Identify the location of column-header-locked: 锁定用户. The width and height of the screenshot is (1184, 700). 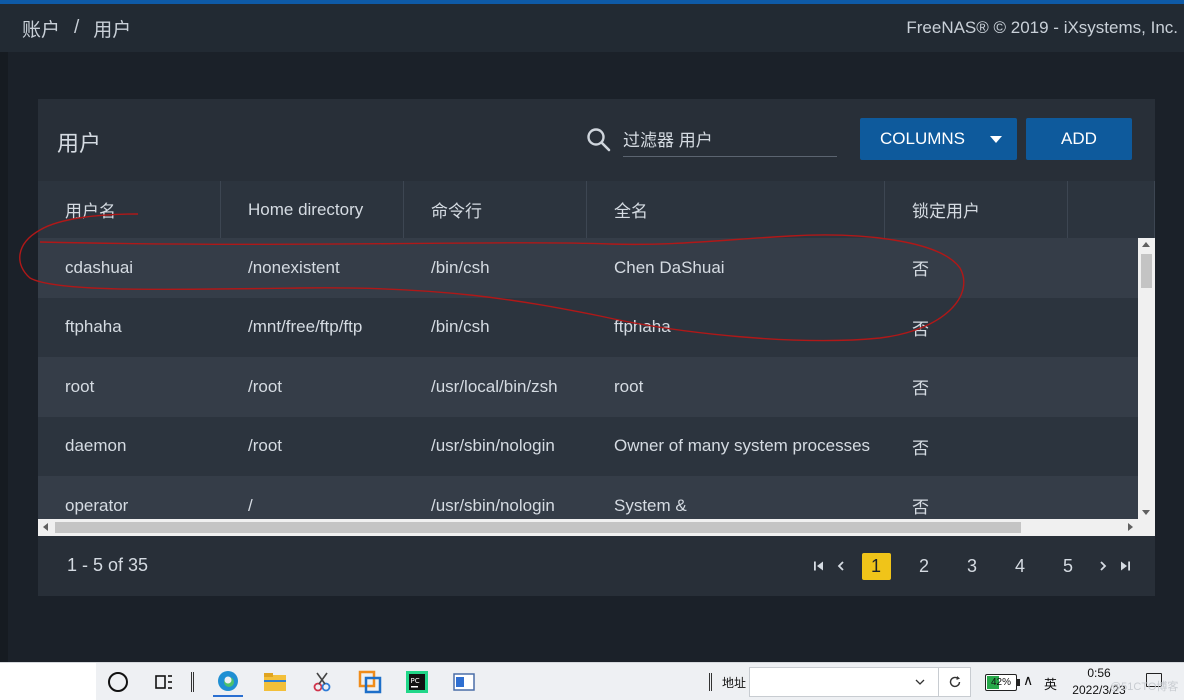
(976, 209).